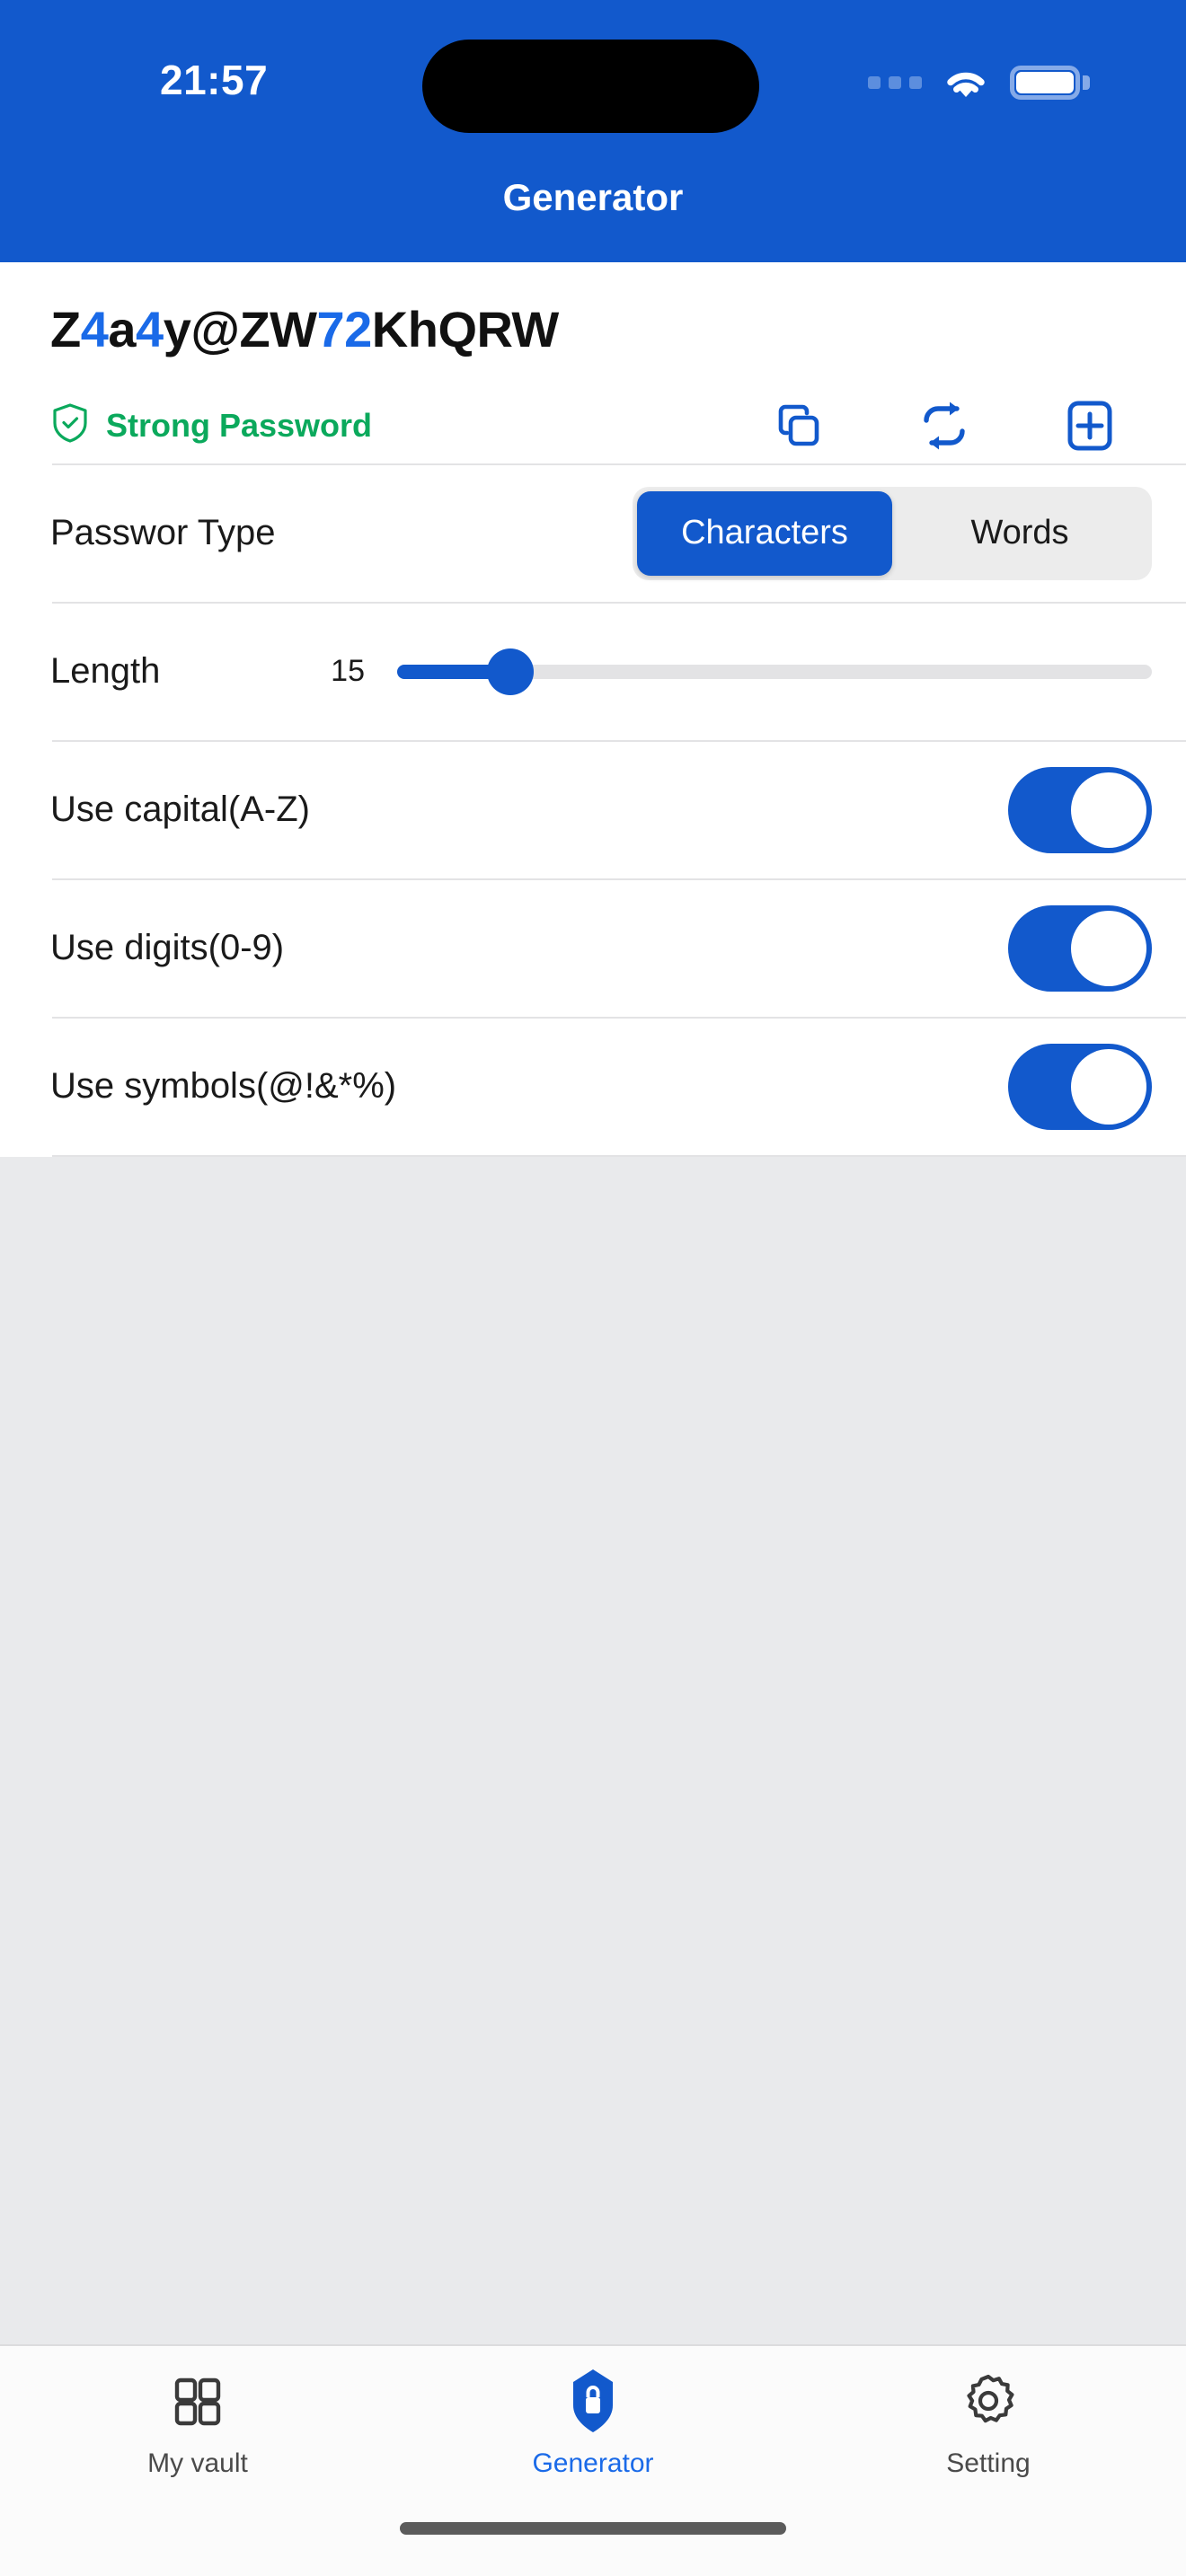 The height and width of the screenshot is (2576, 1186). I want to click on tab-generator: Generator, so click(593, 2441).